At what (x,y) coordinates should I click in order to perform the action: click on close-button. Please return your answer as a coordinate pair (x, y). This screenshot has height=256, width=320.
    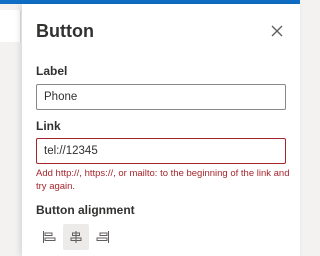
    Looking at the image, I should click on (277, 31).